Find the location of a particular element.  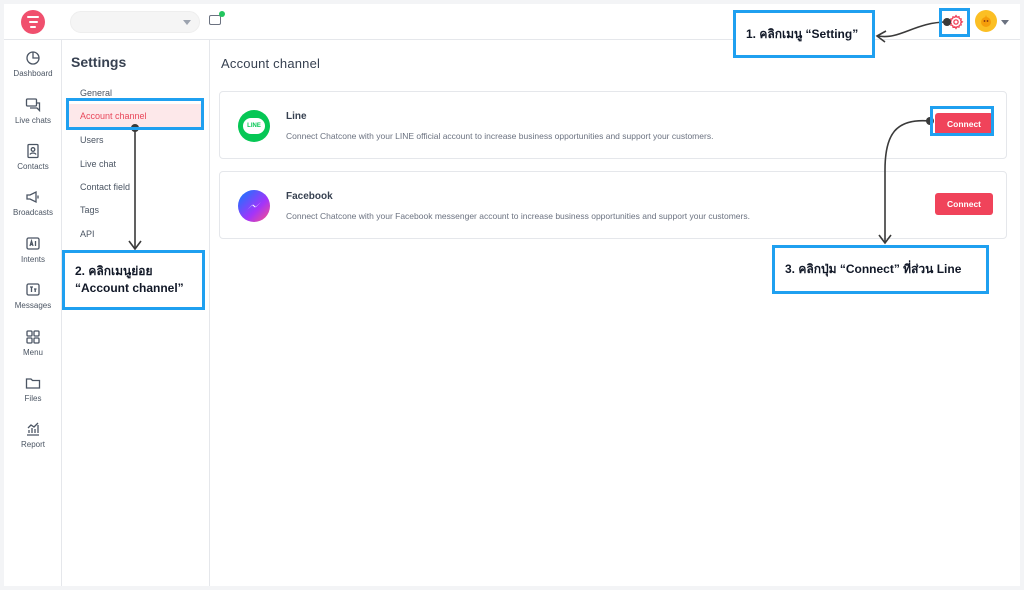

sidebar-item-label: Dashboard is located at coordinates (33, 73).